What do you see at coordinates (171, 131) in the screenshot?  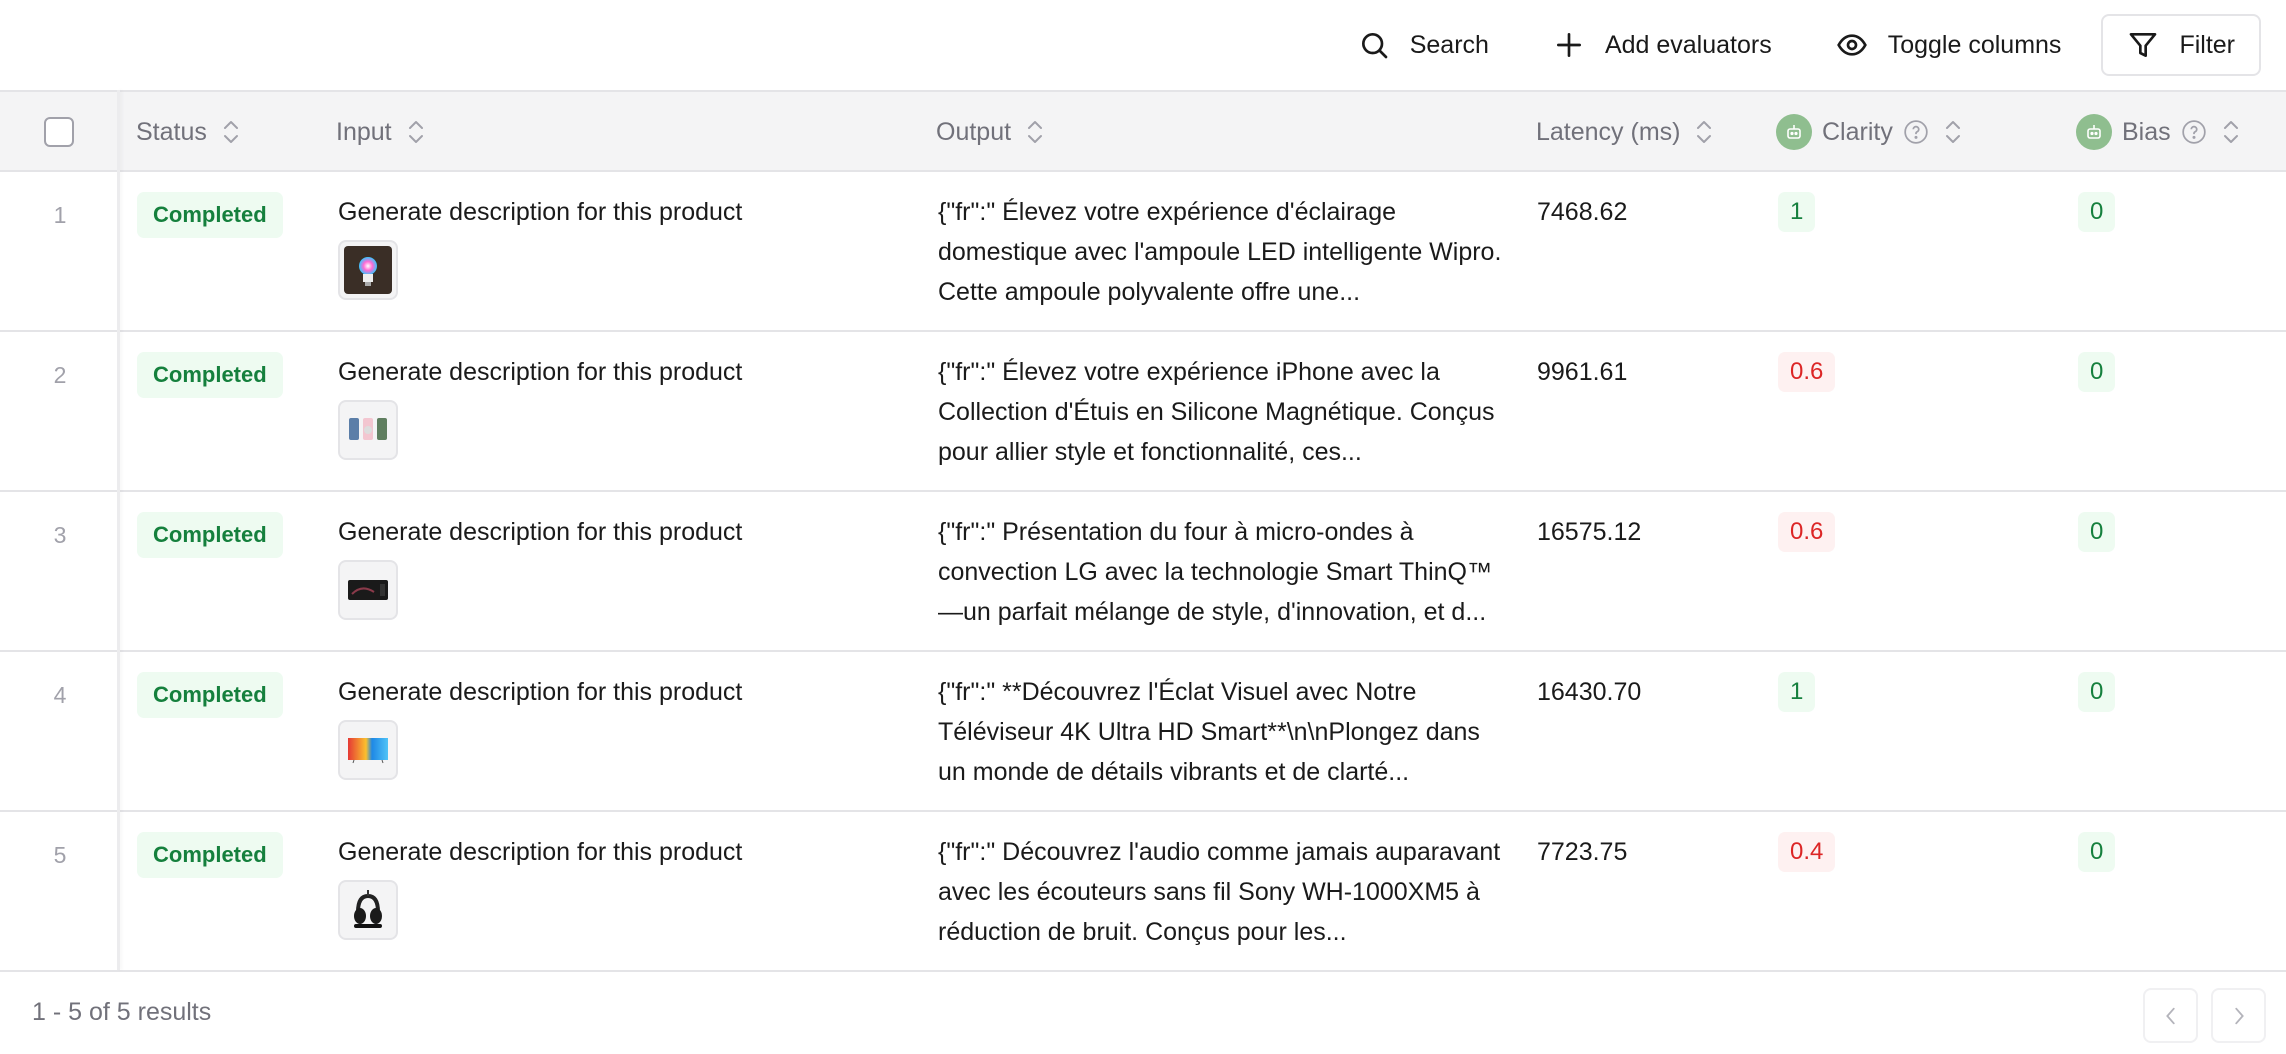 I see `status-header-label: Status` at bounding box center [171, 131].